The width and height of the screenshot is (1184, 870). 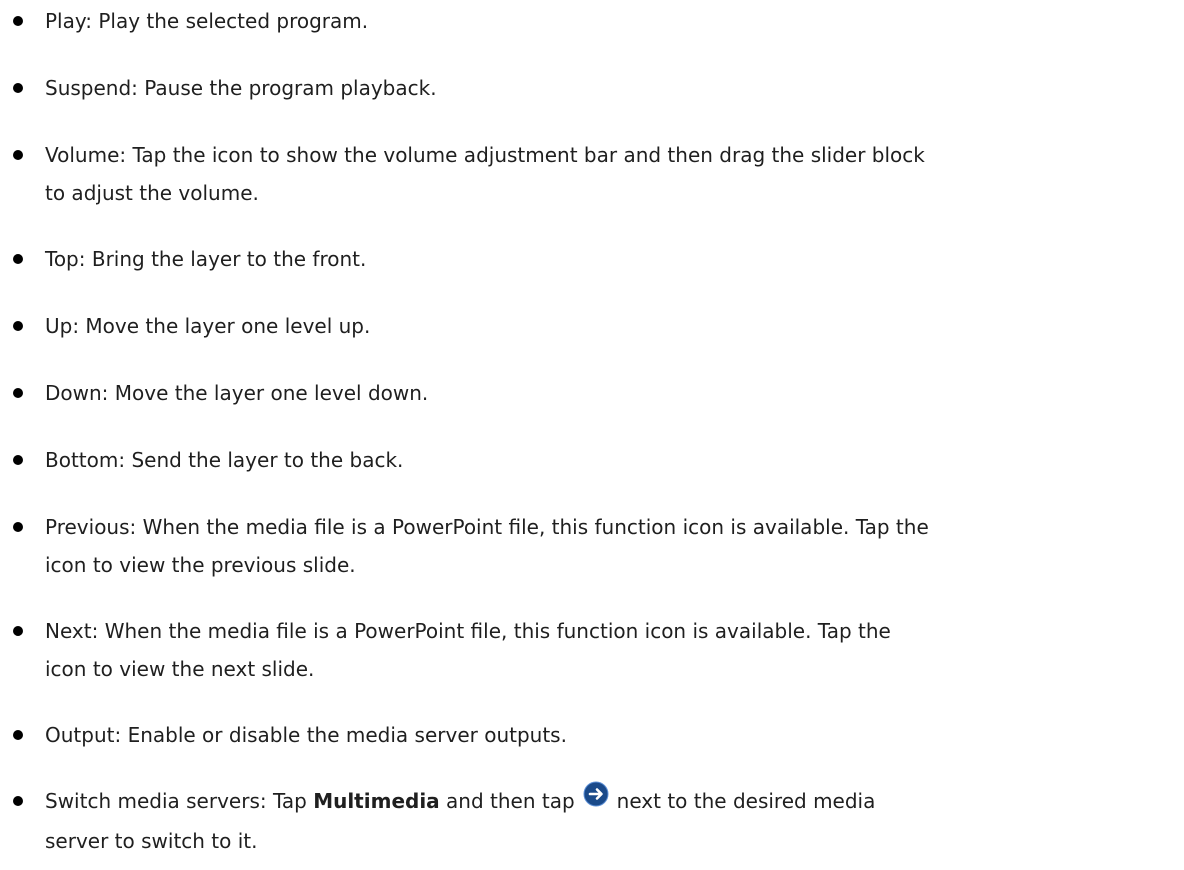 I want to click on line-2: icon to view the next slide., so click(x=180, y=669).